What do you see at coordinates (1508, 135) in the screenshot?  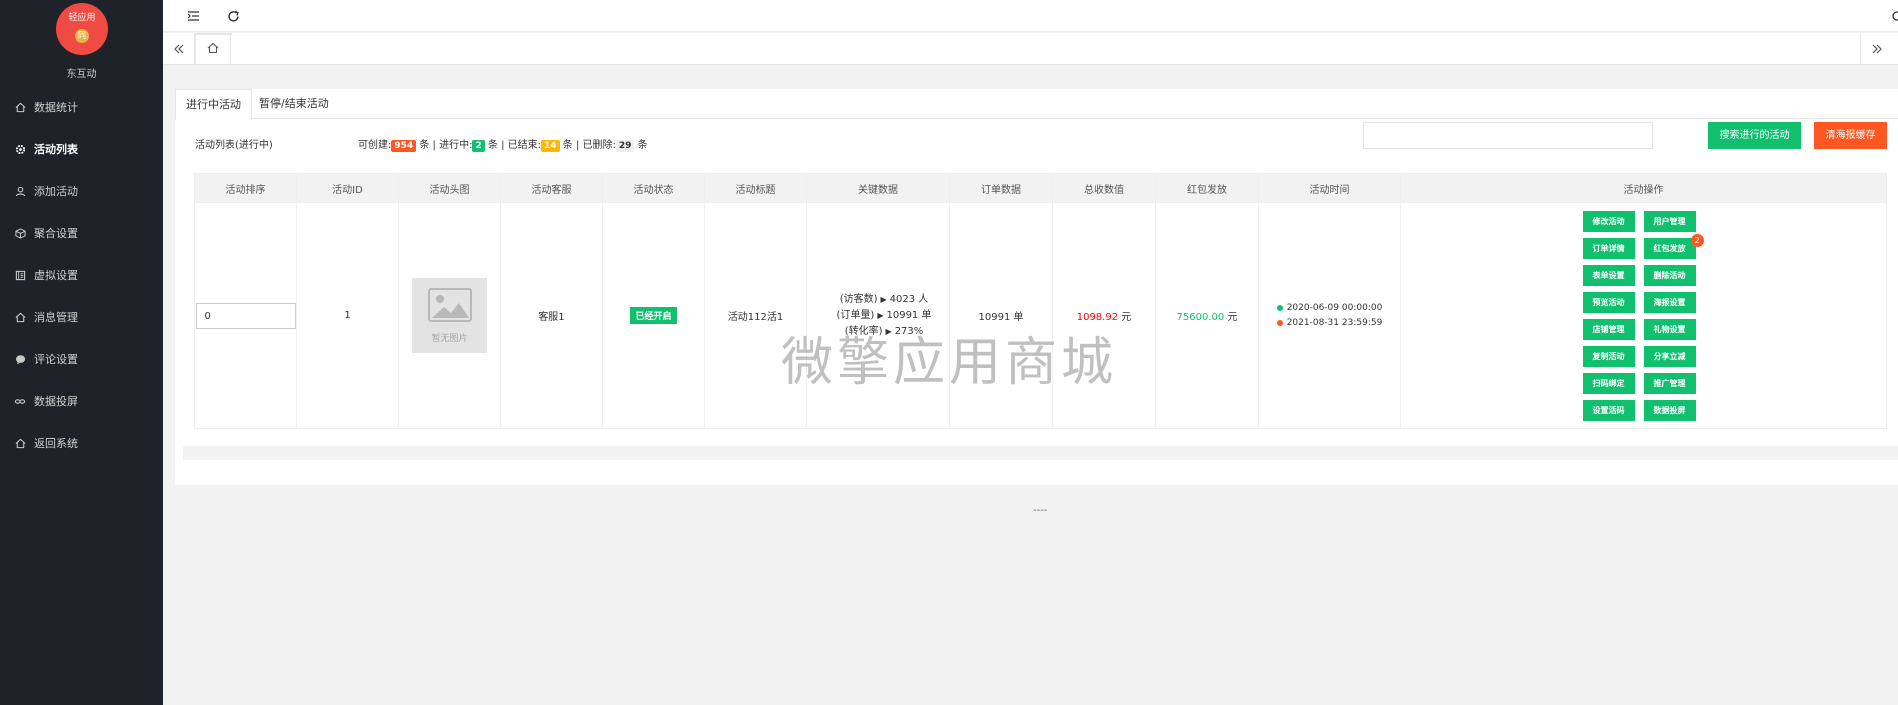 I see `search-input` at bounding box center [1508, 135].